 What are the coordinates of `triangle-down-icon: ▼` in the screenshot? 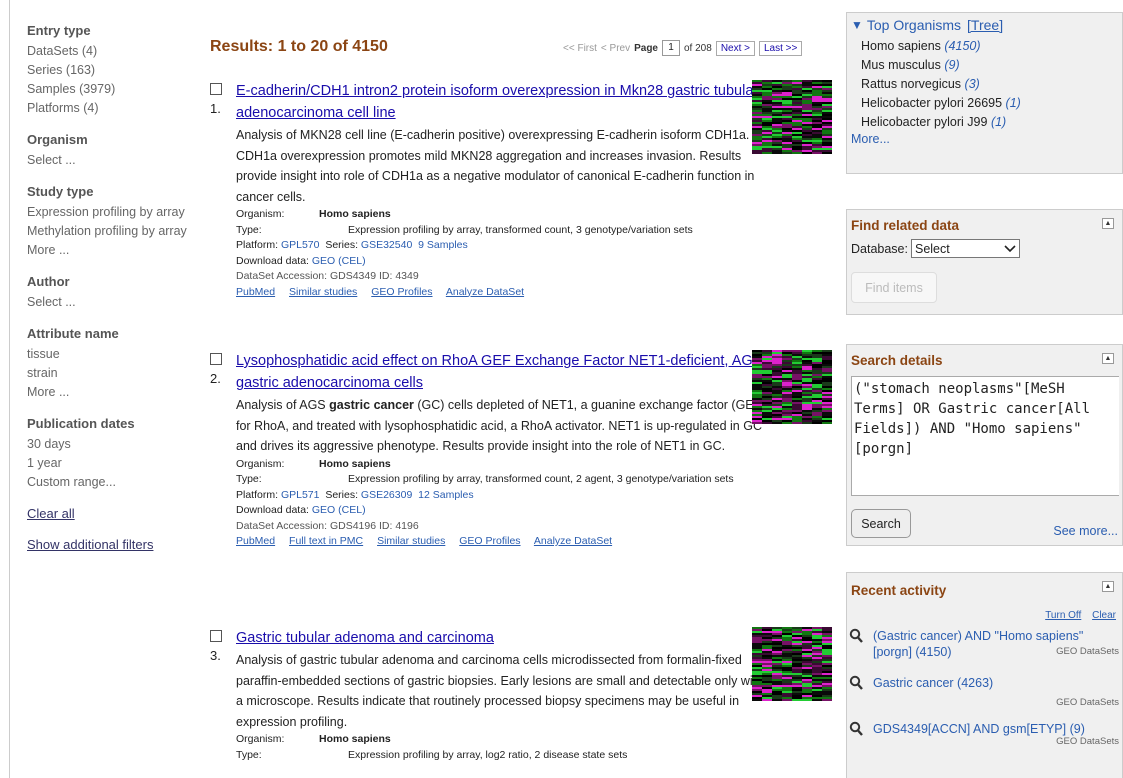 It's located at (857, 25).